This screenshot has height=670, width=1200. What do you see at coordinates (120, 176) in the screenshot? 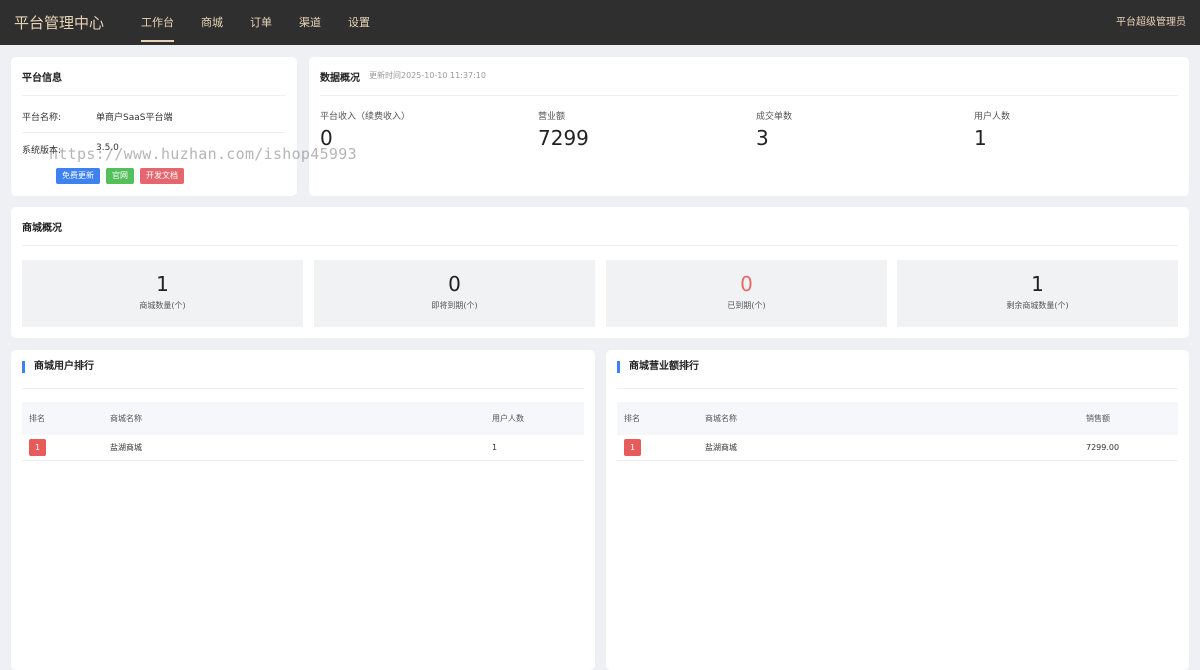
I see `official-site-button: 官网` at bounding box center [120, 176].